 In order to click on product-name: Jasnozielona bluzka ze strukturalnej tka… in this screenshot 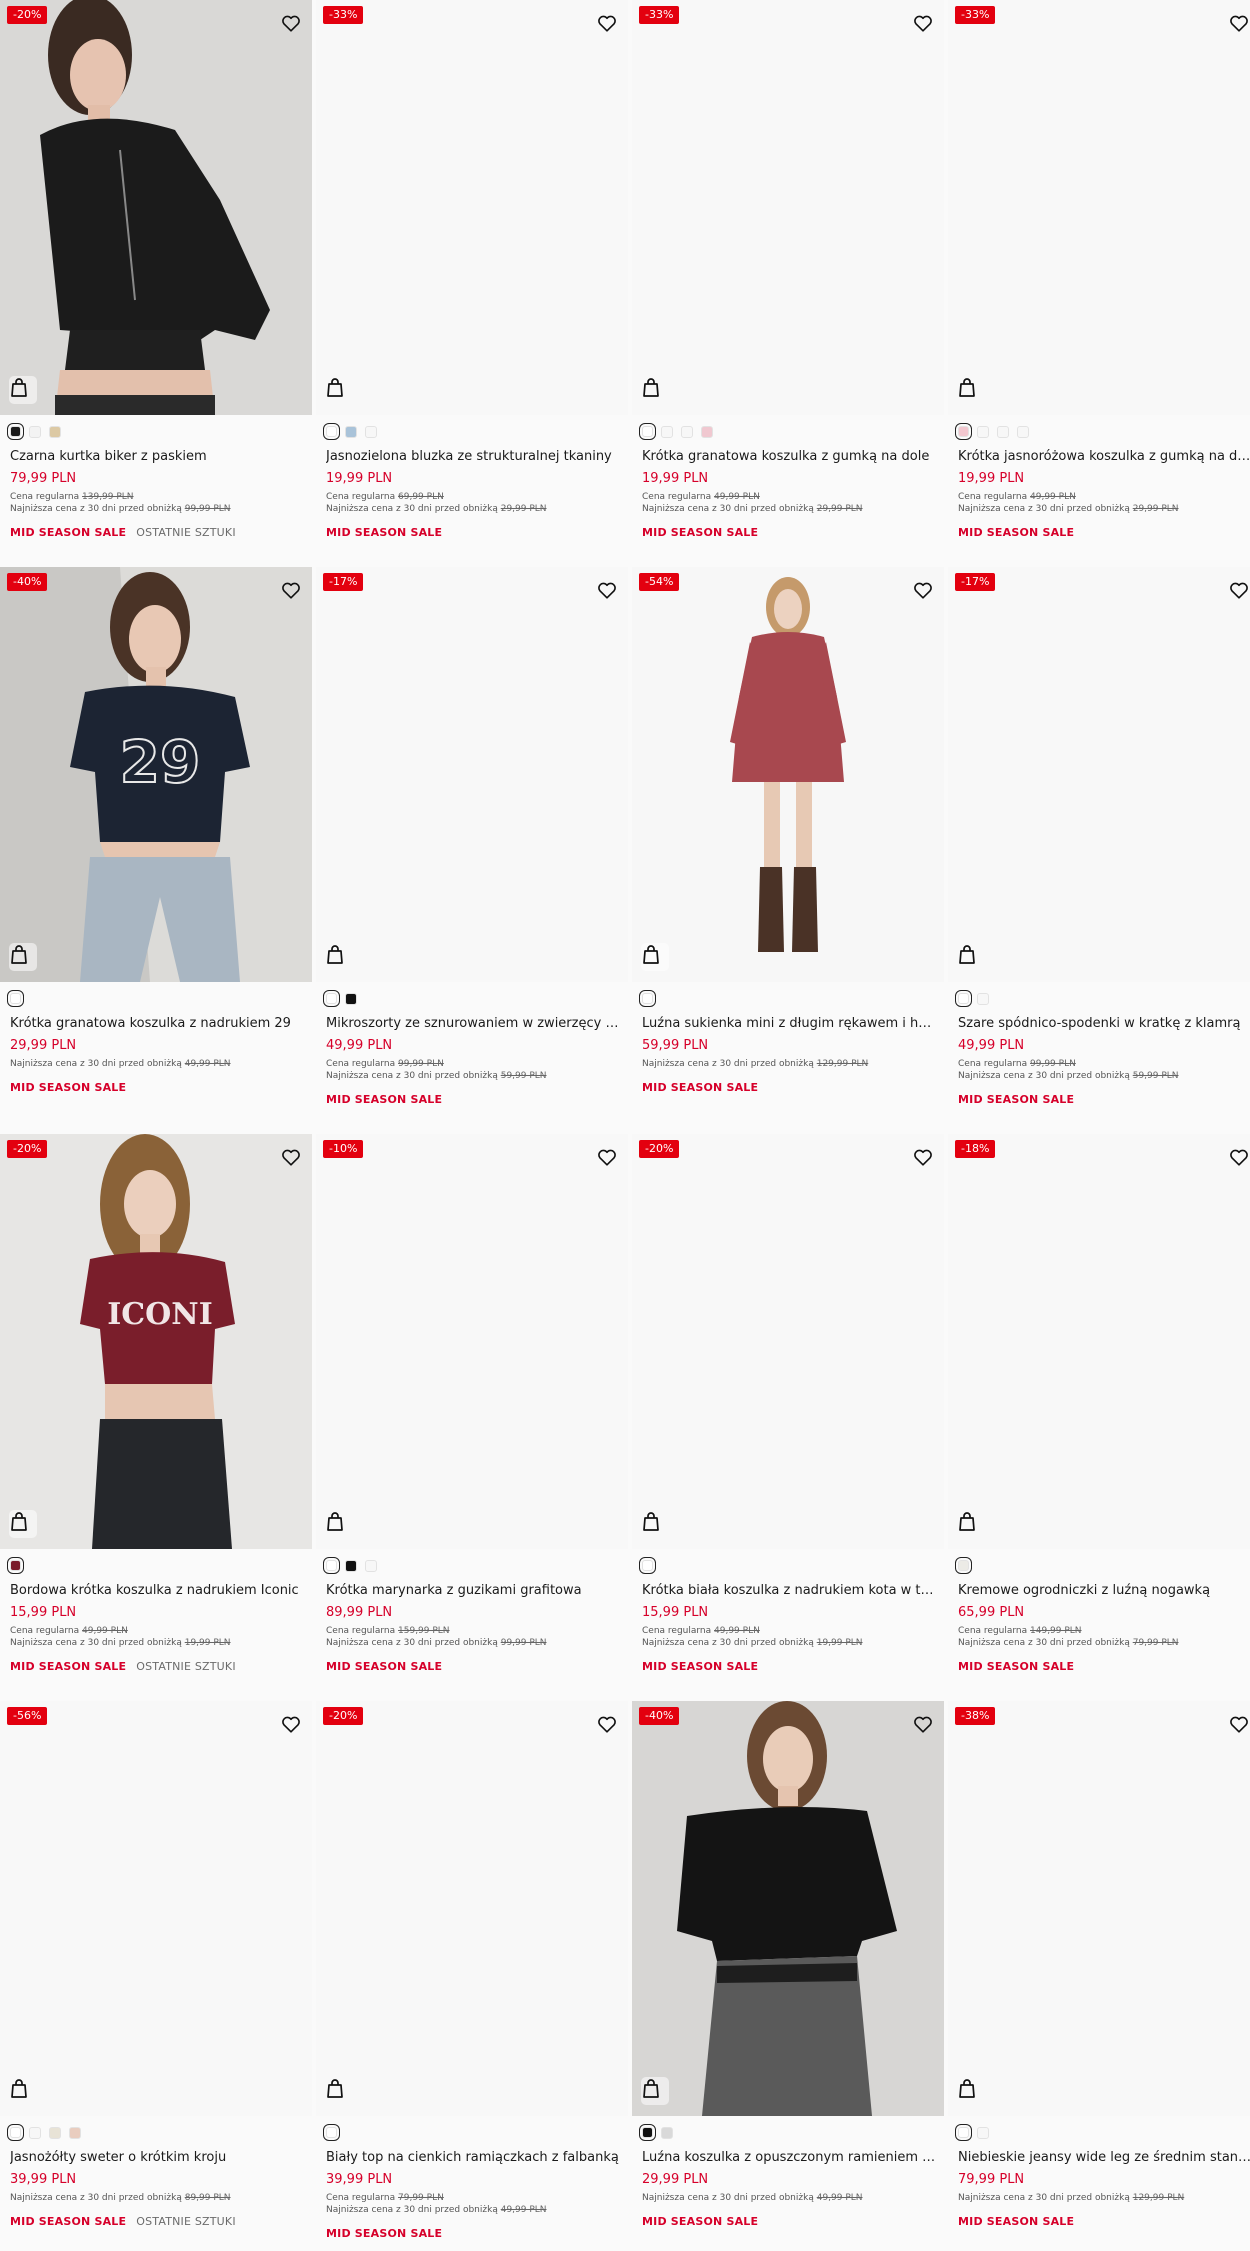, I will do `click(474, 457)`.